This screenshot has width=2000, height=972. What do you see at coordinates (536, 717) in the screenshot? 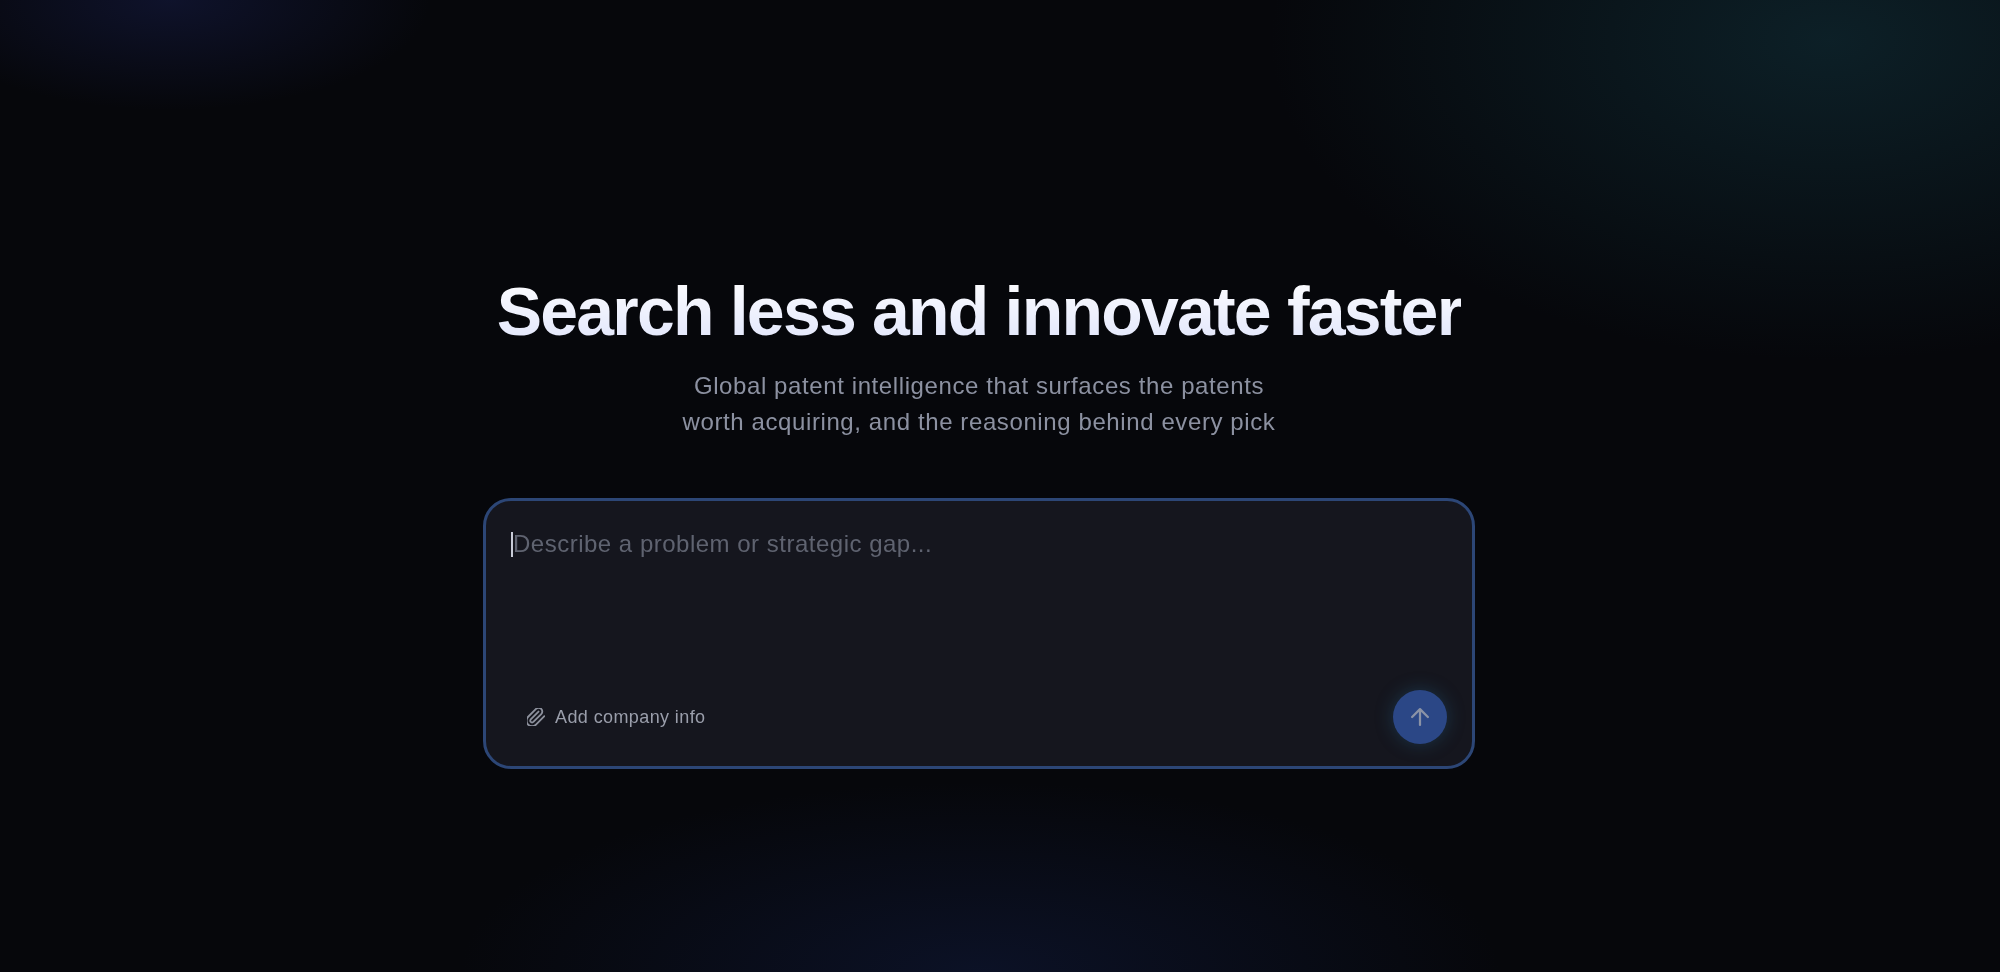
I see `paperclip-icon` at bounding box center [536, 717].